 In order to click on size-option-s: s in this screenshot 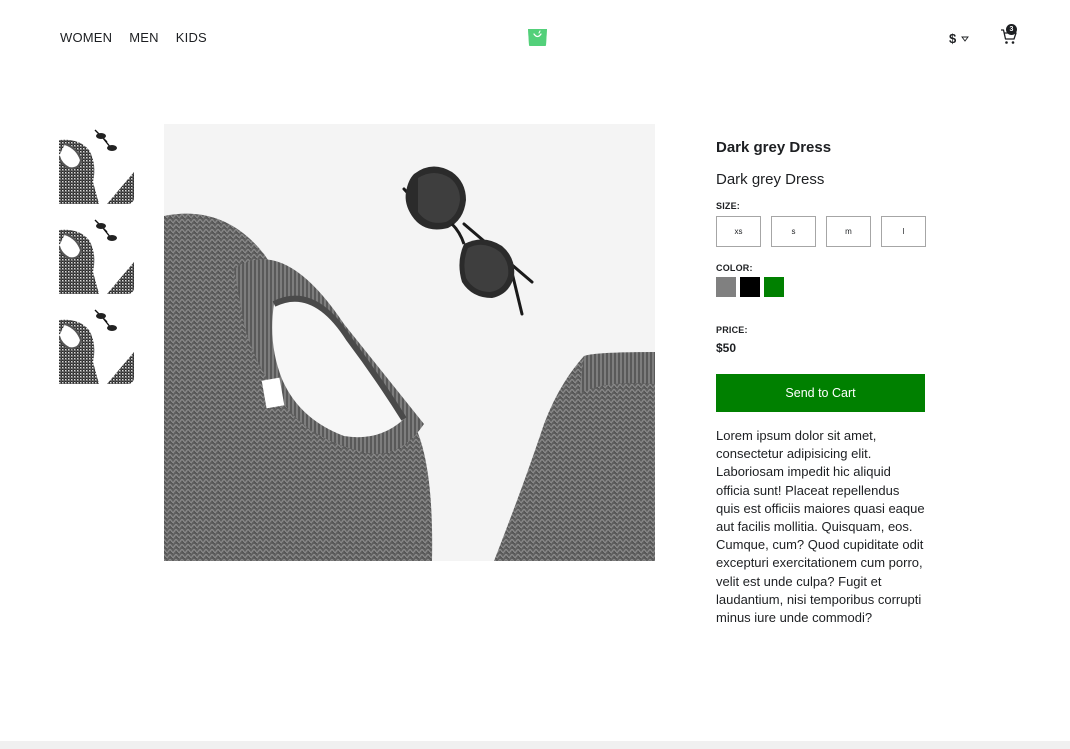, I will do `click(793, 231)`.